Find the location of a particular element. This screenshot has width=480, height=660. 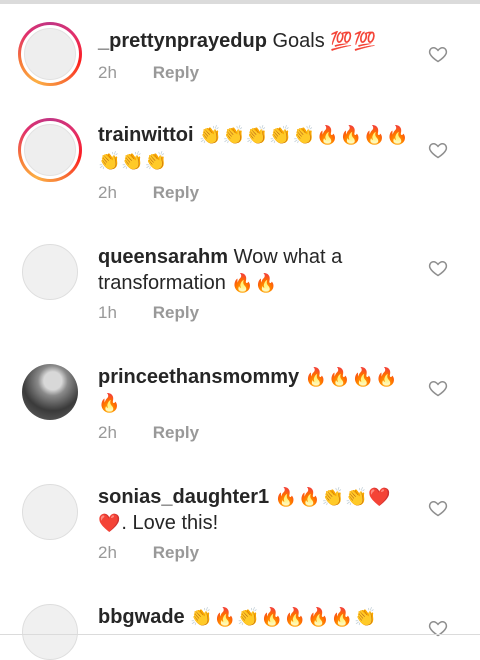

bottom-divider is located at coordinates (240, 634).